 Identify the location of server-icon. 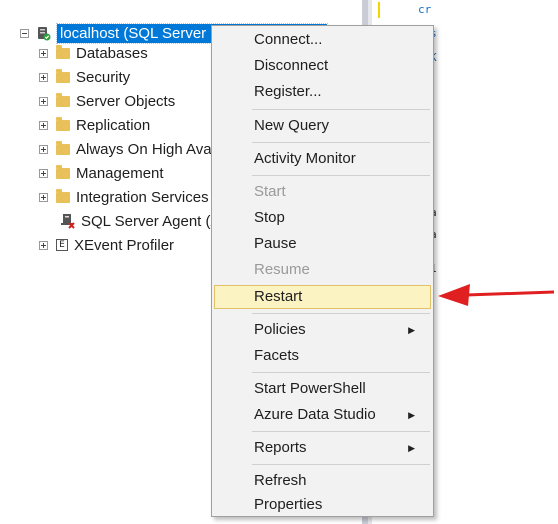
(44, 34).